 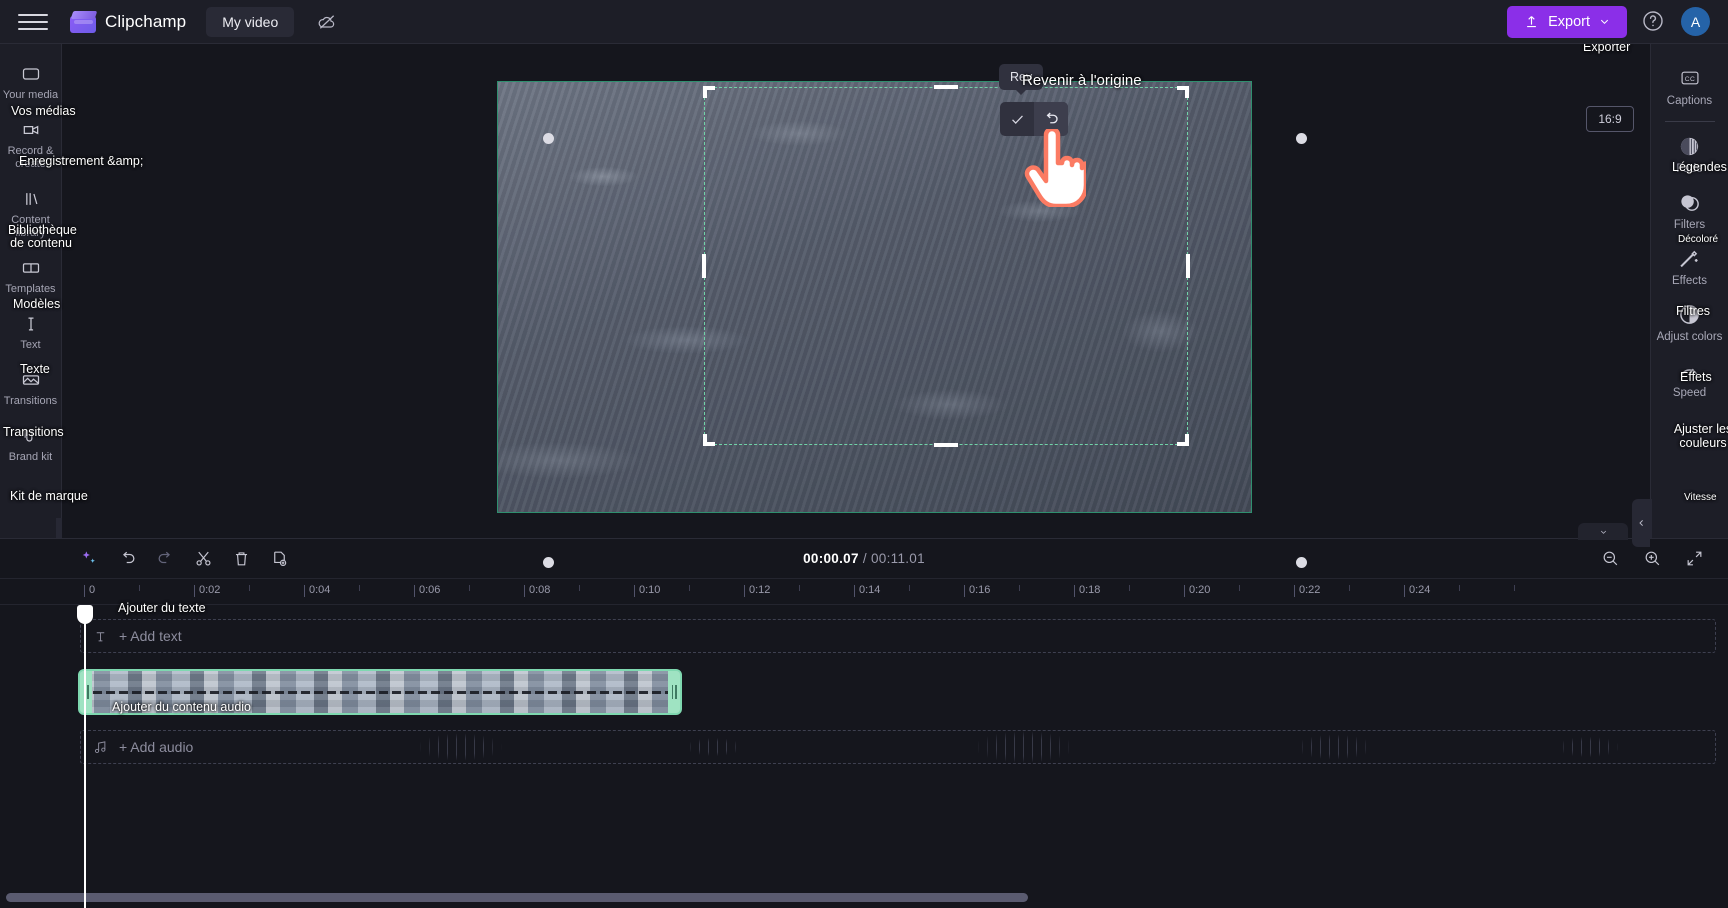 I want to click on video-clip, so click(x=380, y=692).